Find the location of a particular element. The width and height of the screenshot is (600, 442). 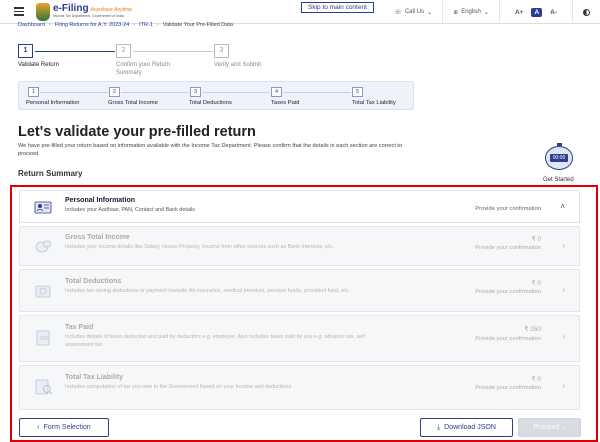

tax-document-icon: TAX is located at coordinates (43, 338).